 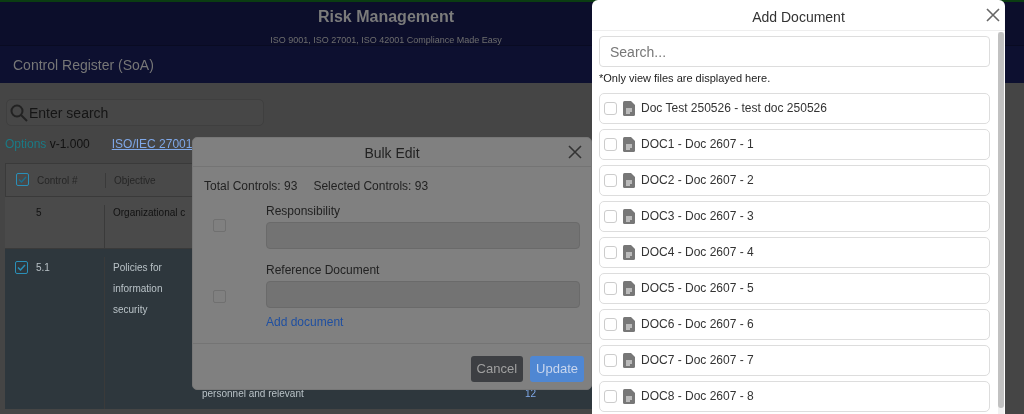 What do you see at coordinates (697, 144) in the screenshot?
I see `document-name: DOC1 - Doc 2607 - 1` at bounding box center [697, 144].